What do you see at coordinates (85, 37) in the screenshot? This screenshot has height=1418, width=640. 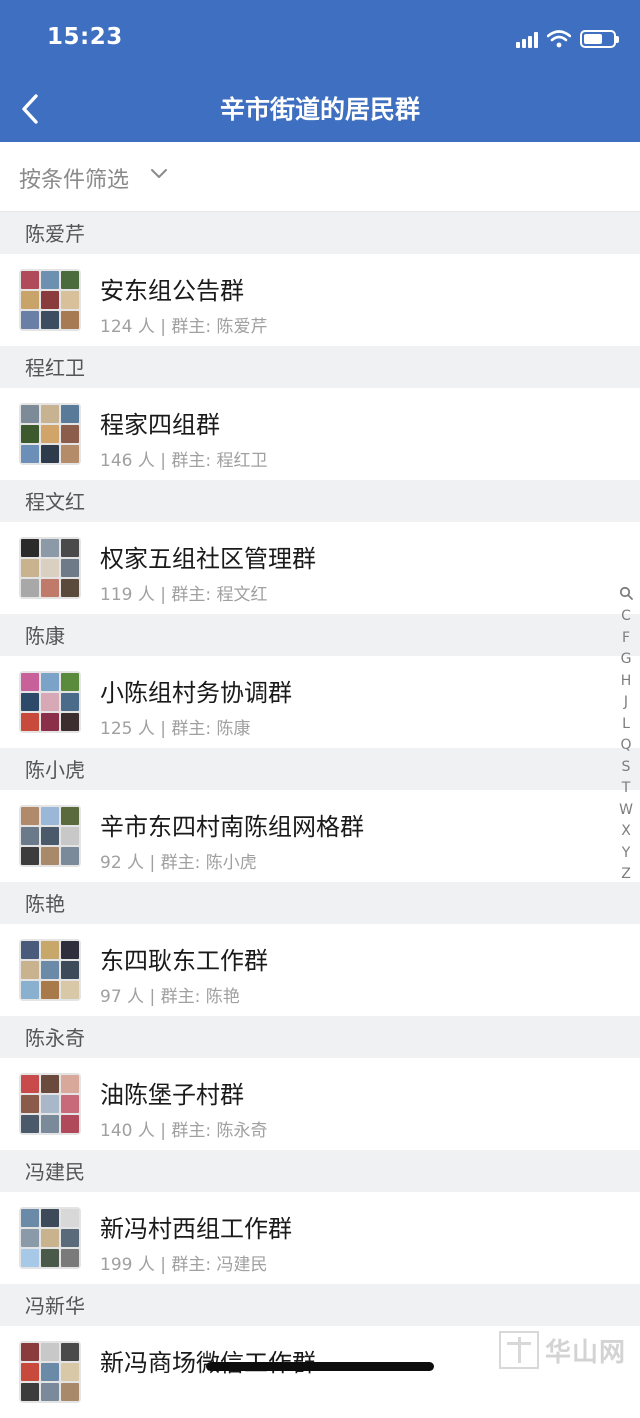 I see `status-time: 15:23` at bounding box center [85, 37].